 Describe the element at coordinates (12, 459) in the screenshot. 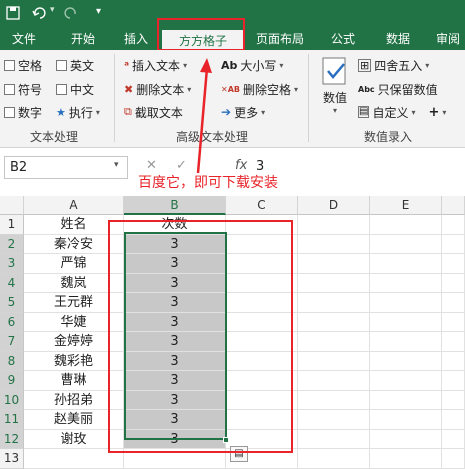

I see `row-header: 13` at that location.